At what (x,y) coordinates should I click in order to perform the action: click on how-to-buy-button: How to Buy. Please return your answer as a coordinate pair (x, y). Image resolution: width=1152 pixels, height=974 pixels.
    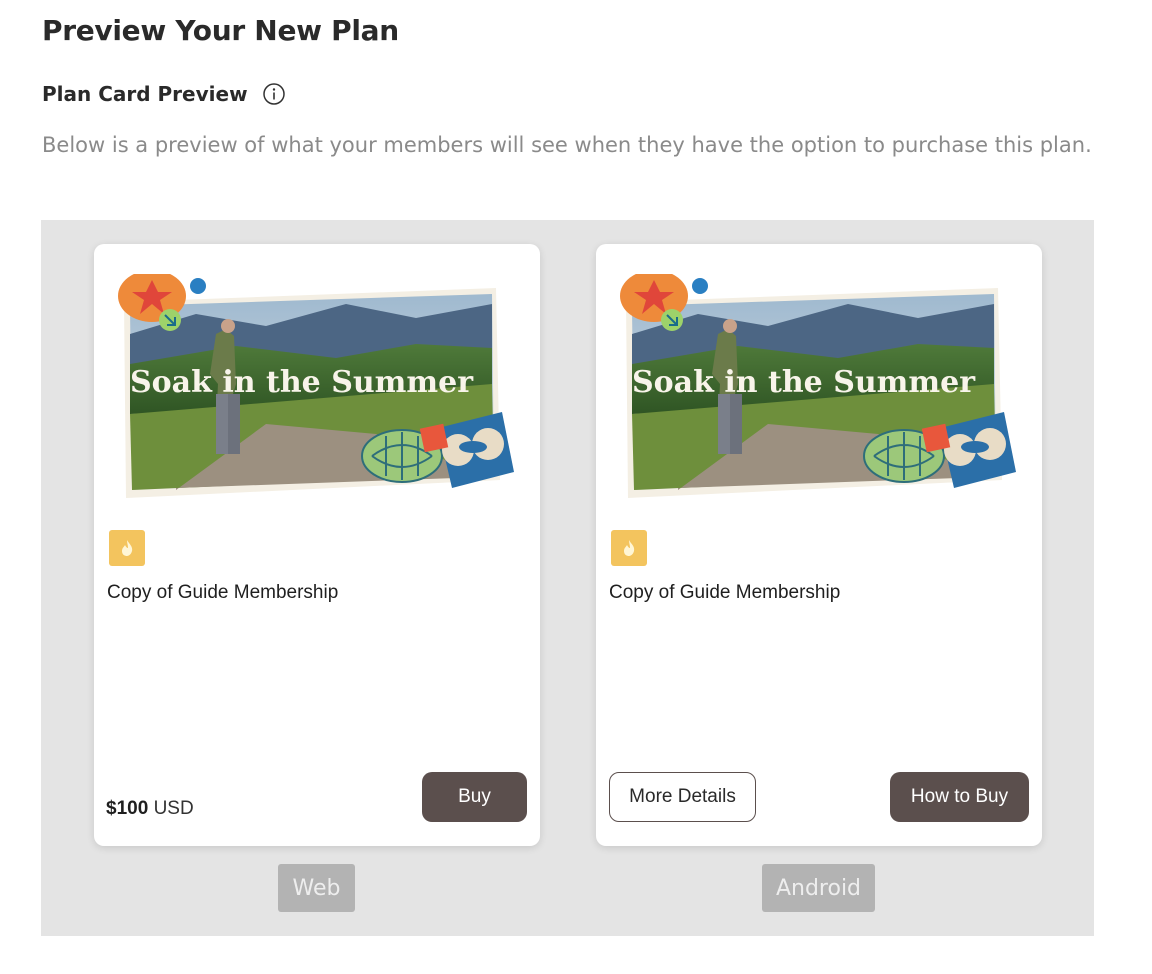
    Looking at the image, I should click on (959, 797).